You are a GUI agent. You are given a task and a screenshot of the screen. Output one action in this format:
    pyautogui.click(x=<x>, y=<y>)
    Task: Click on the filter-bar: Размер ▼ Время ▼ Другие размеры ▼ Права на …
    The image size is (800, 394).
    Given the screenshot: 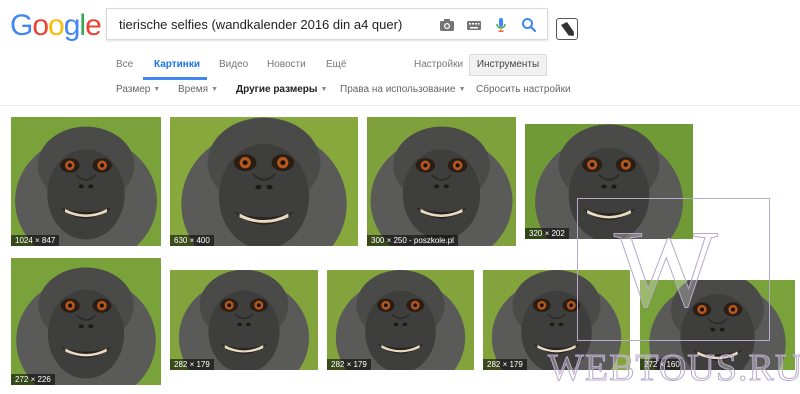 What is the action you would take?
    pyautogui.click(x=400, y=91)
    